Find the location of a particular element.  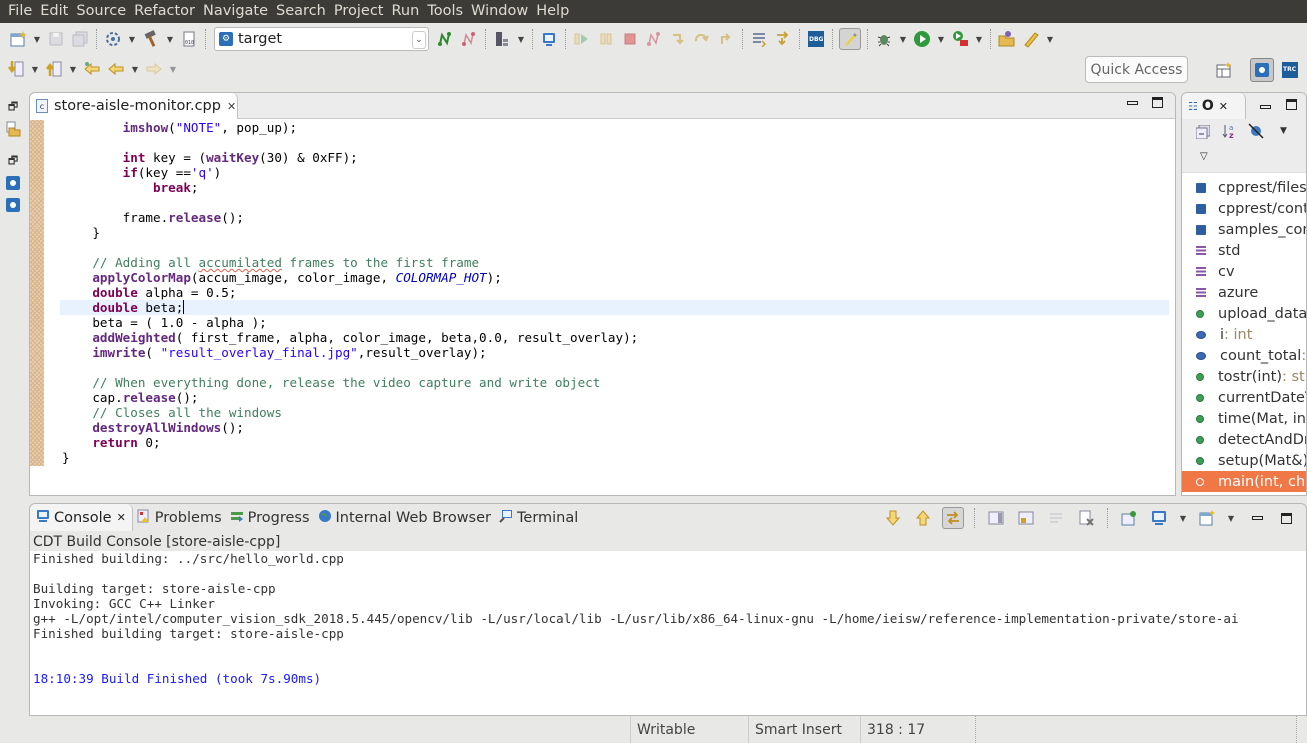

previous-annotation-icon is located at coordinates (54, 69).